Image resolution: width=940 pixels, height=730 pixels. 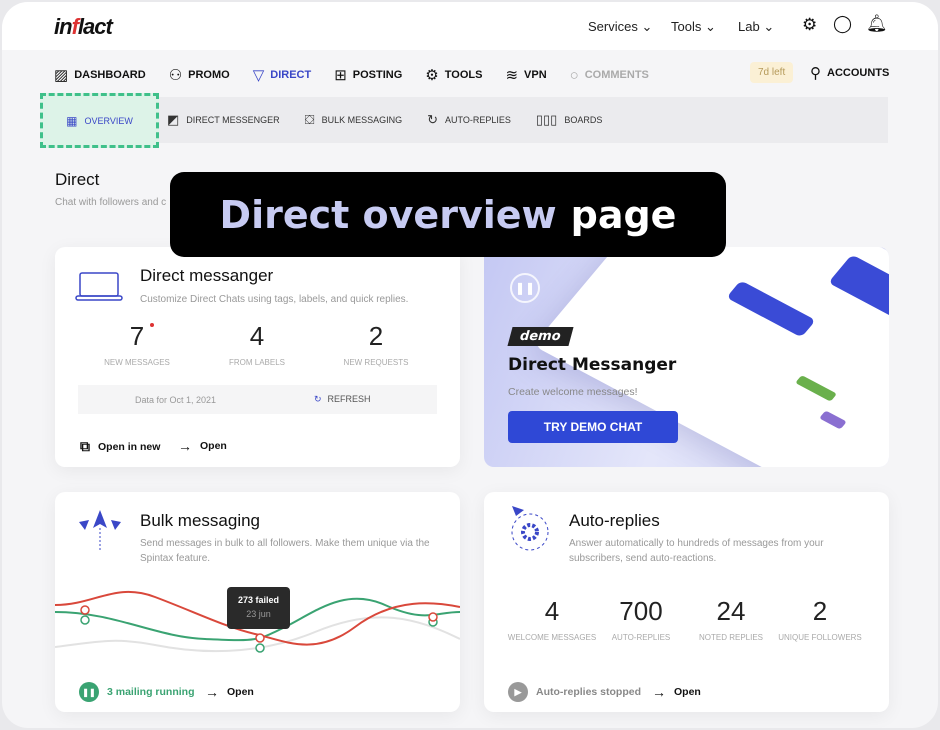 What do you see at coordinates (256, 362) in the screenshot?
I see `stat-label: FROM LABELS` at bounding box center [256, 362].